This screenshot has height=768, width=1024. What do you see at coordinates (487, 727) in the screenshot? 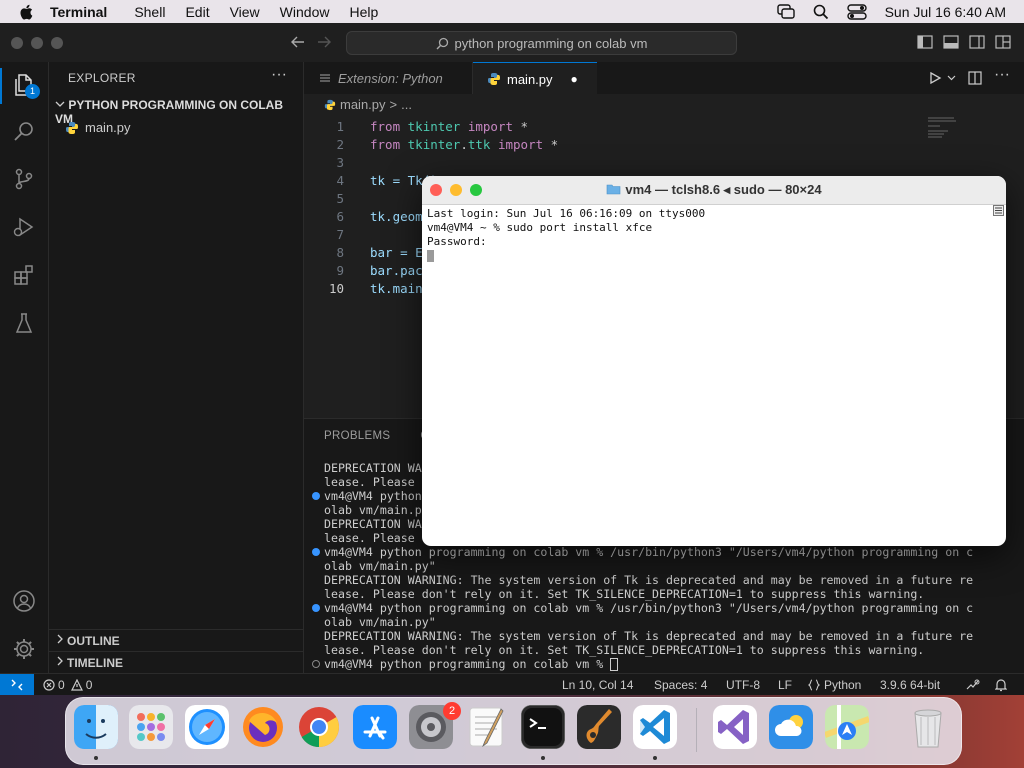
I see `textedit-icon` at bounding box center [487, 727].